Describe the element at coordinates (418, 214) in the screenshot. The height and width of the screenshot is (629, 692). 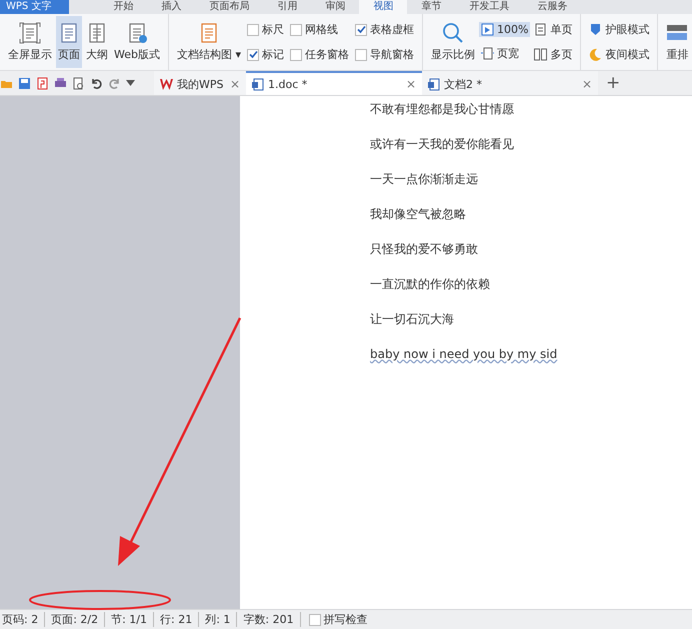
I see `text-line: 我却像空气被忽略` at that location.